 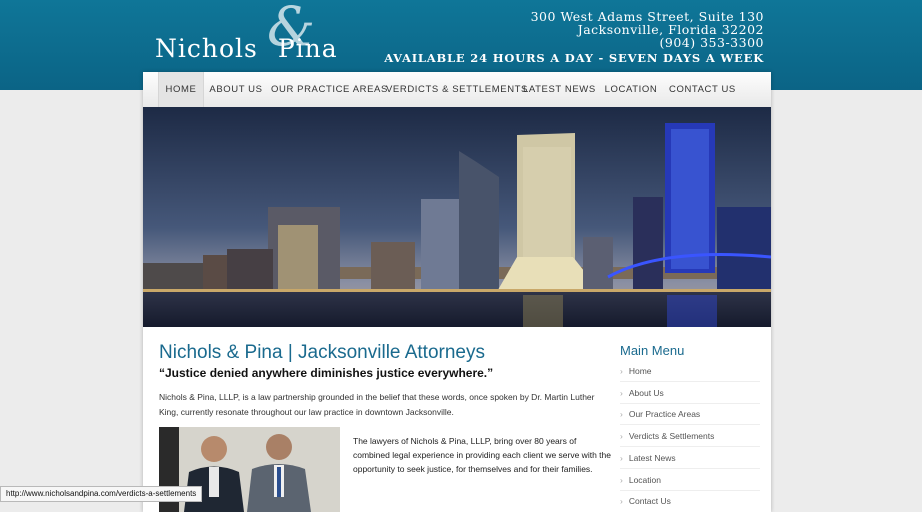 I want to click on sidebar-item-label: Location, so click(x=644, y=480).